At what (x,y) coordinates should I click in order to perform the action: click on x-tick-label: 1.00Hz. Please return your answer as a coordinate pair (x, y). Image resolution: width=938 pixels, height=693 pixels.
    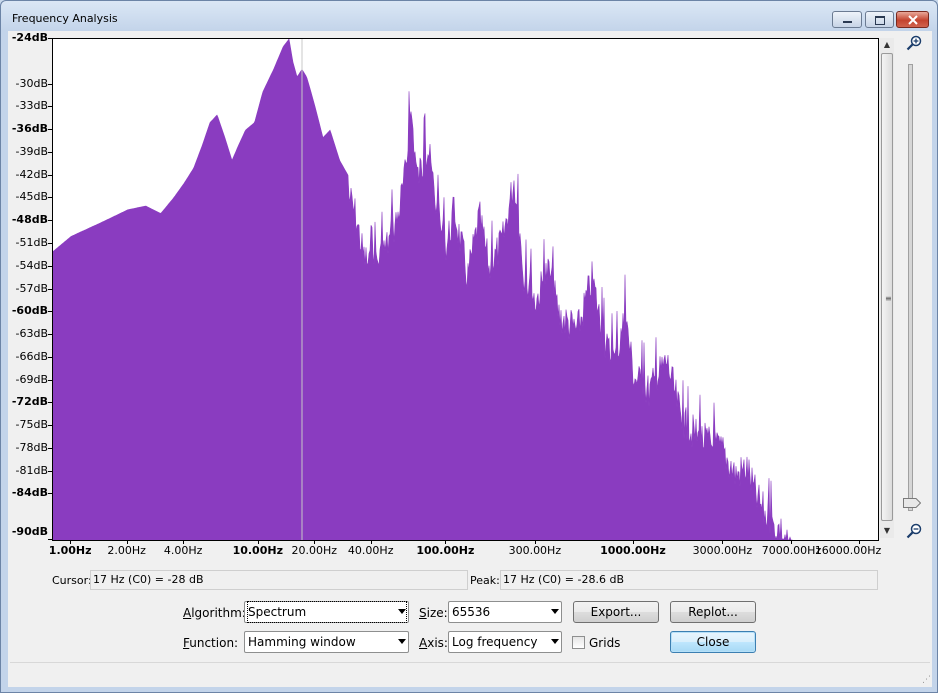
    Looking at the image, I should click on (70, 550).